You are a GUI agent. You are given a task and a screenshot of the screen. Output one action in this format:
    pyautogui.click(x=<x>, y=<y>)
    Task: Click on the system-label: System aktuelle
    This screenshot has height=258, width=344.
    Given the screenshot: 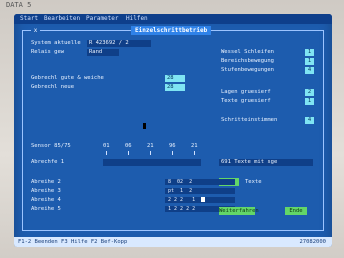 What is the action you would take?
    pyautogui.click(x=56, y=43)
    